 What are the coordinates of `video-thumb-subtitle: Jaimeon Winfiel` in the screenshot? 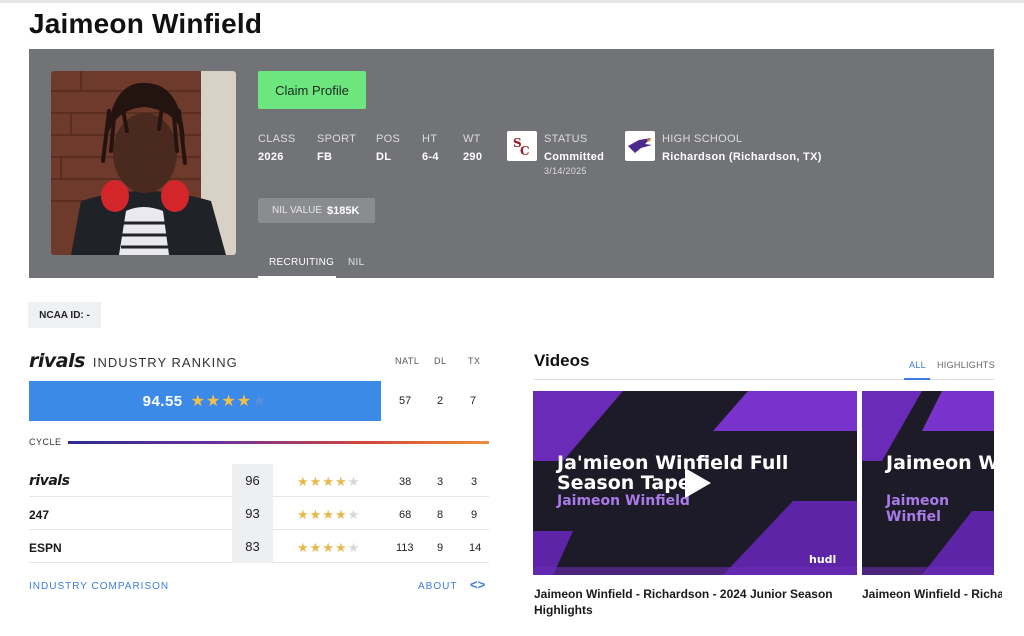 It's located at (918, 509).